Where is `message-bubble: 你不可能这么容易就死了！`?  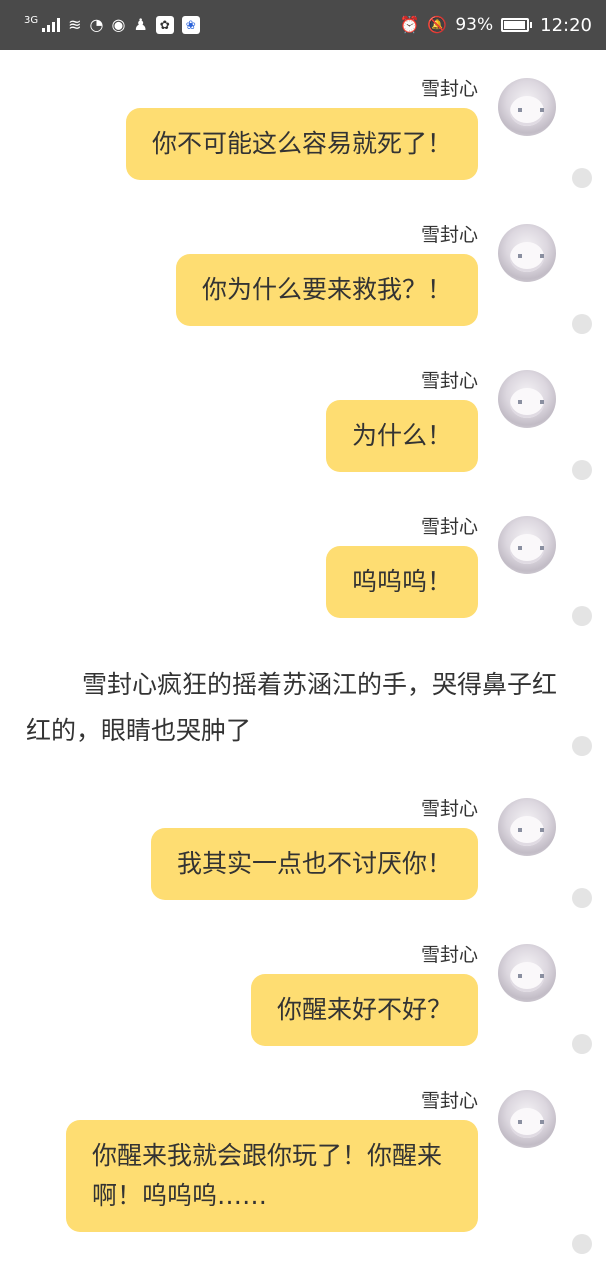
message-bubble: 你不可能这么容易就死了！ is located at coordinates (301, 144).